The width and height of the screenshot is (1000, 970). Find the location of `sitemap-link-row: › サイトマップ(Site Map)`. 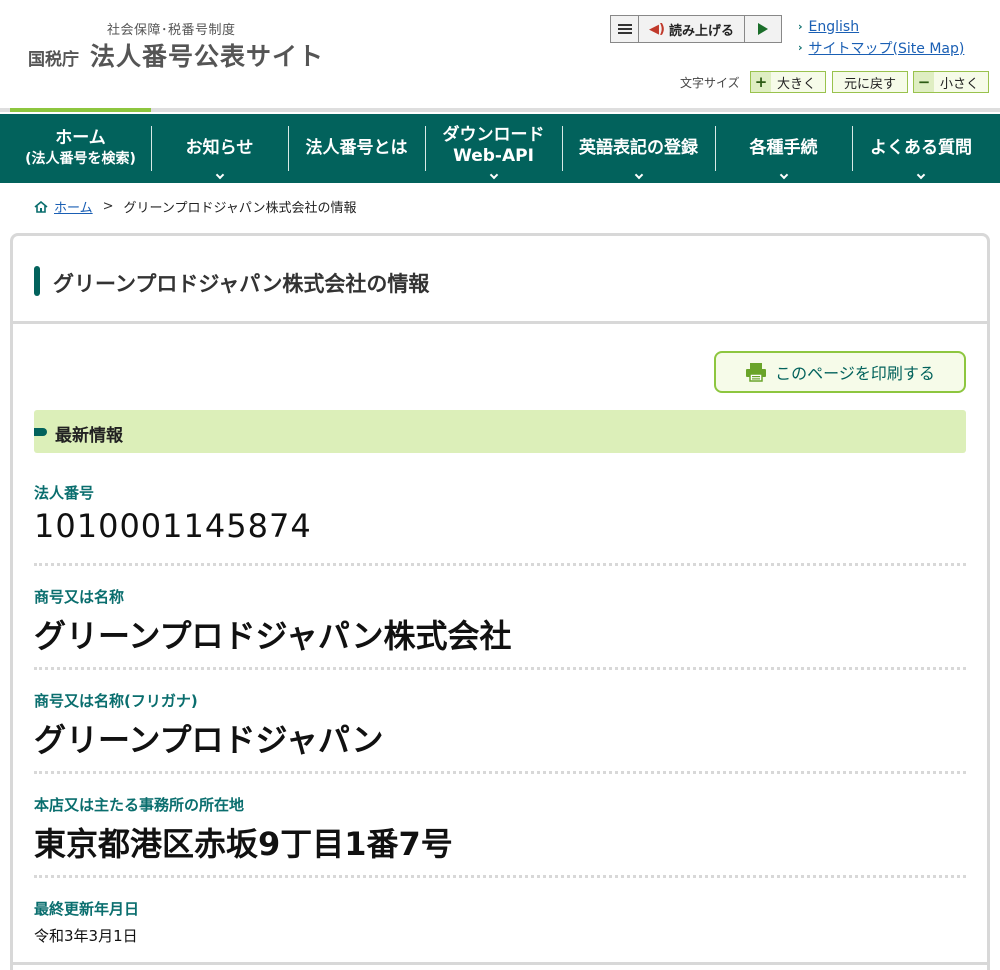

sitemap-link-row: › サイトマップ(Site Map) is located at coordinates (881, 47).